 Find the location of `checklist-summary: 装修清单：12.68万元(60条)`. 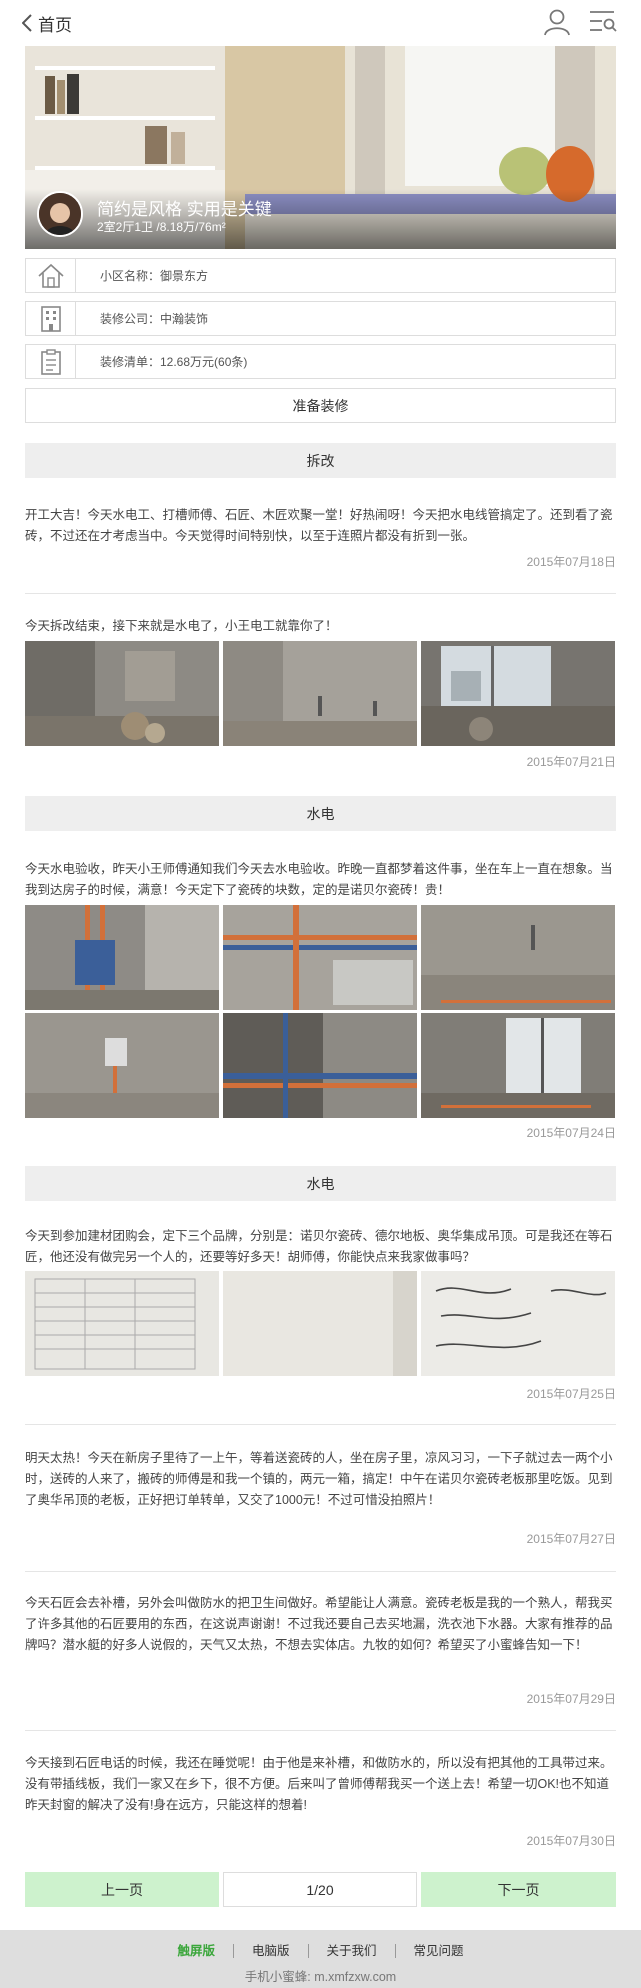

checklist-summary: 装修清单：12.68万元(60条) is located at coordinates (174, 362).